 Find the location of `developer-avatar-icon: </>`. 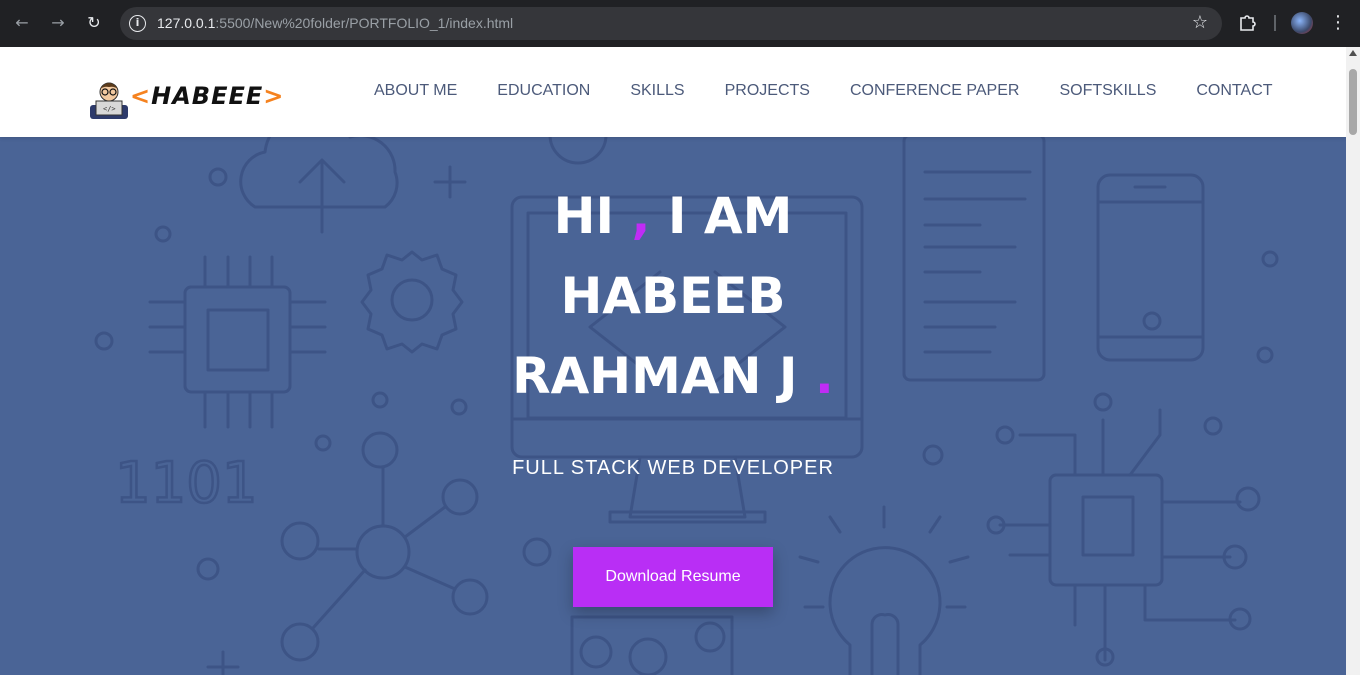

developer-avatar-icon: </> is located at coordinates (109, 100).